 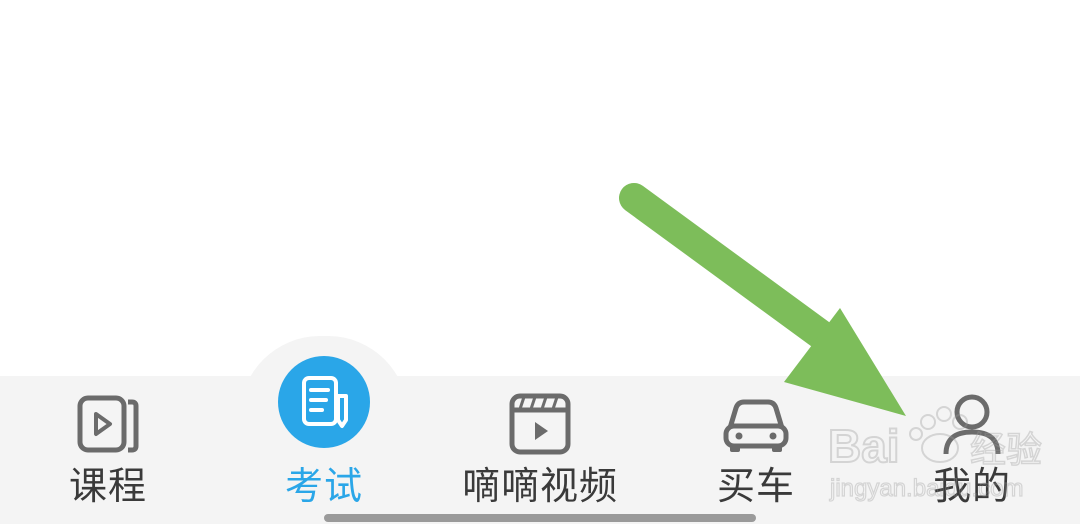 I want to click on car-icon, so click(x=756, y=425).